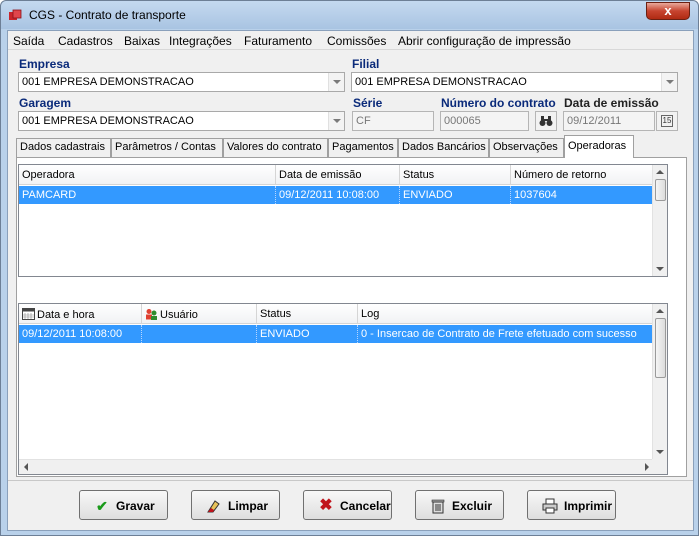 The height and width of the screenshot is (536, 699). I want to click on data-emissao-field: 09/12/2011, so click(609, 121).